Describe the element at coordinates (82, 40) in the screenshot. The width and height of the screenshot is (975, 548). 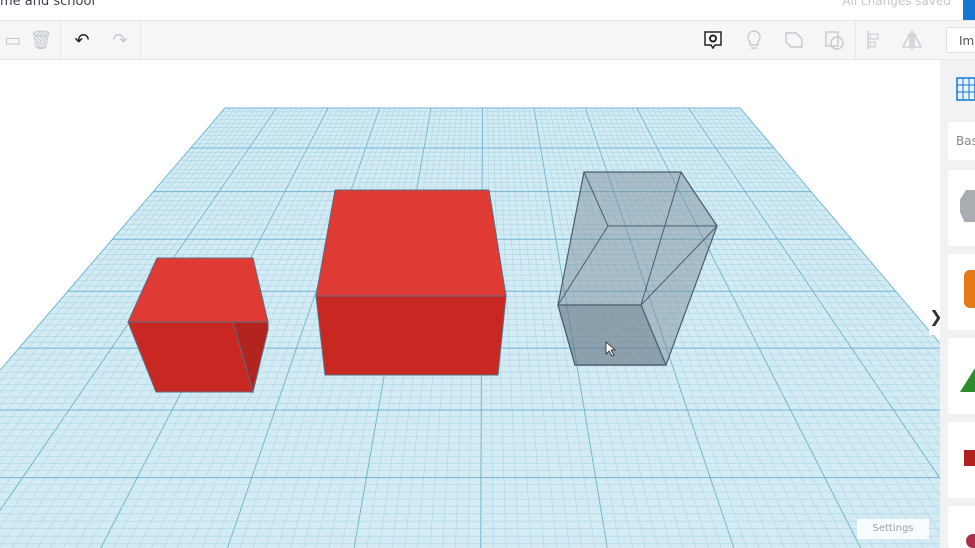
I see `undo-icon: ↶` at that location.